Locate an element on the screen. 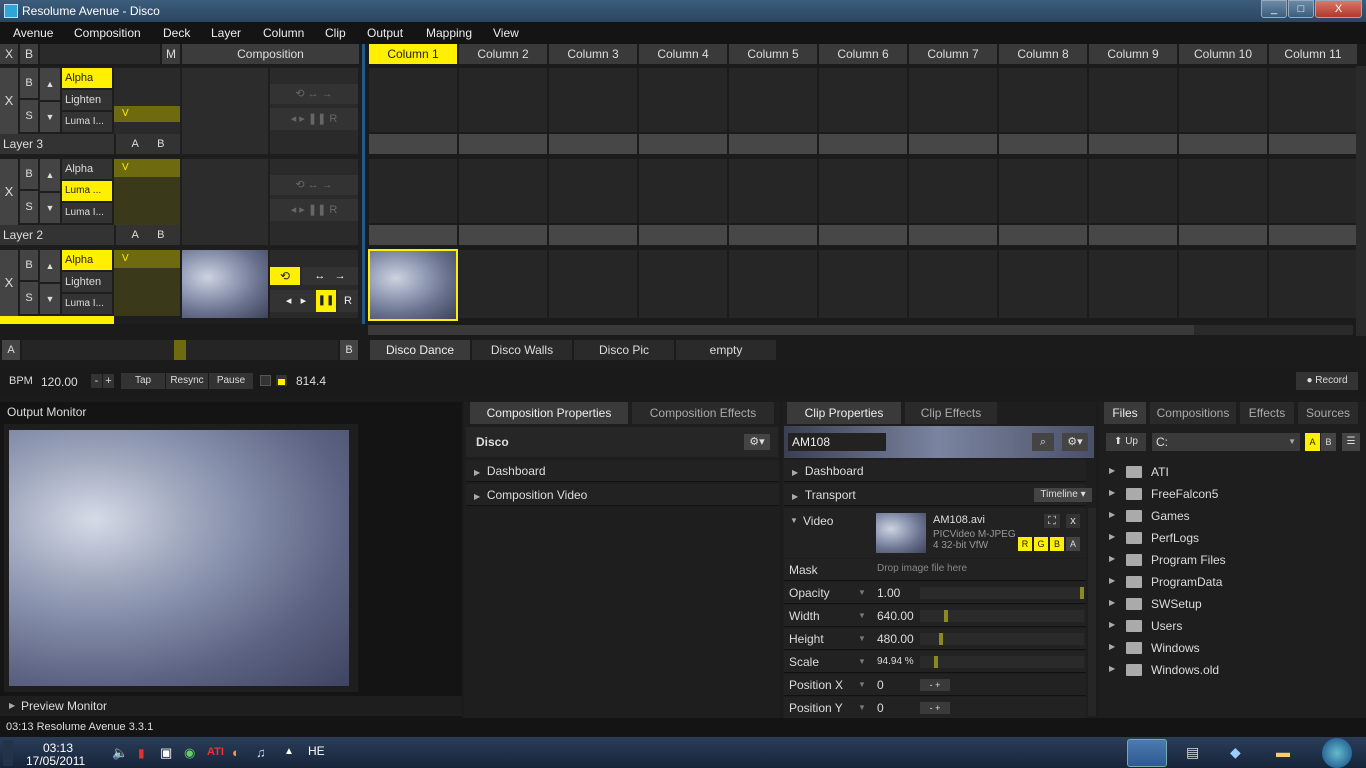  layer-1-up-icon: ▲ is located at coordinates (50, 266).